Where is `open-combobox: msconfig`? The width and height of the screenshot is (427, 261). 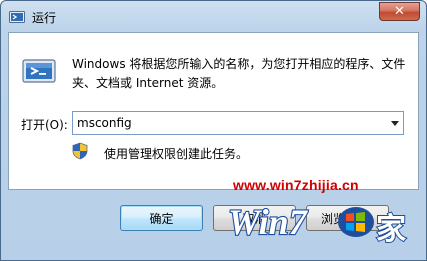
open-combobox: msconfig is located at coordinates (238, 123).